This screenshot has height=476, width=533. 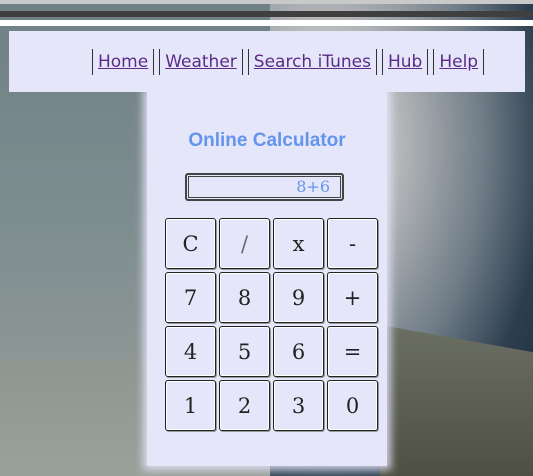 I want to click on nav-links: Home Weather Search iTunes Hub Help, so click(x=290, y=62).